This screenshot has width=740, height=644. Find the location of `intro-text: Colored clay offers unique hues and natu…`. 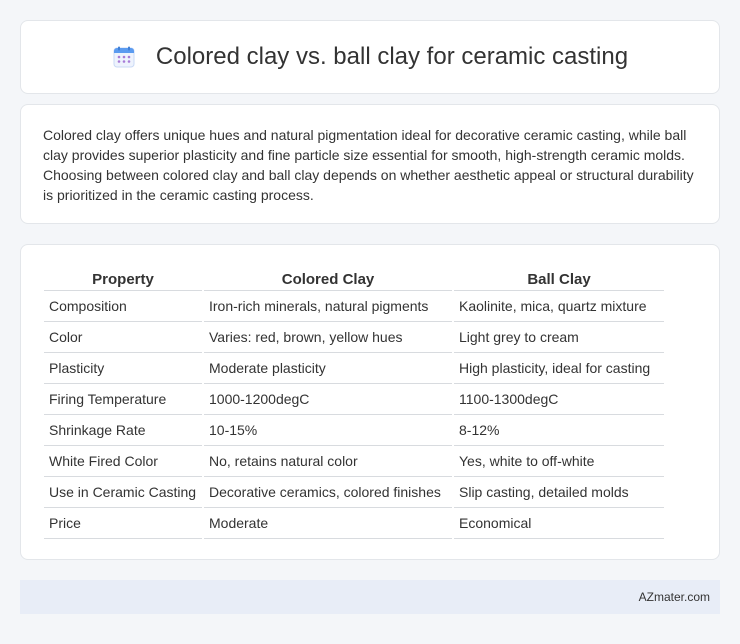

intro-text: Colored clay offers unique hues and natu… is located at coordinates (368, 165).